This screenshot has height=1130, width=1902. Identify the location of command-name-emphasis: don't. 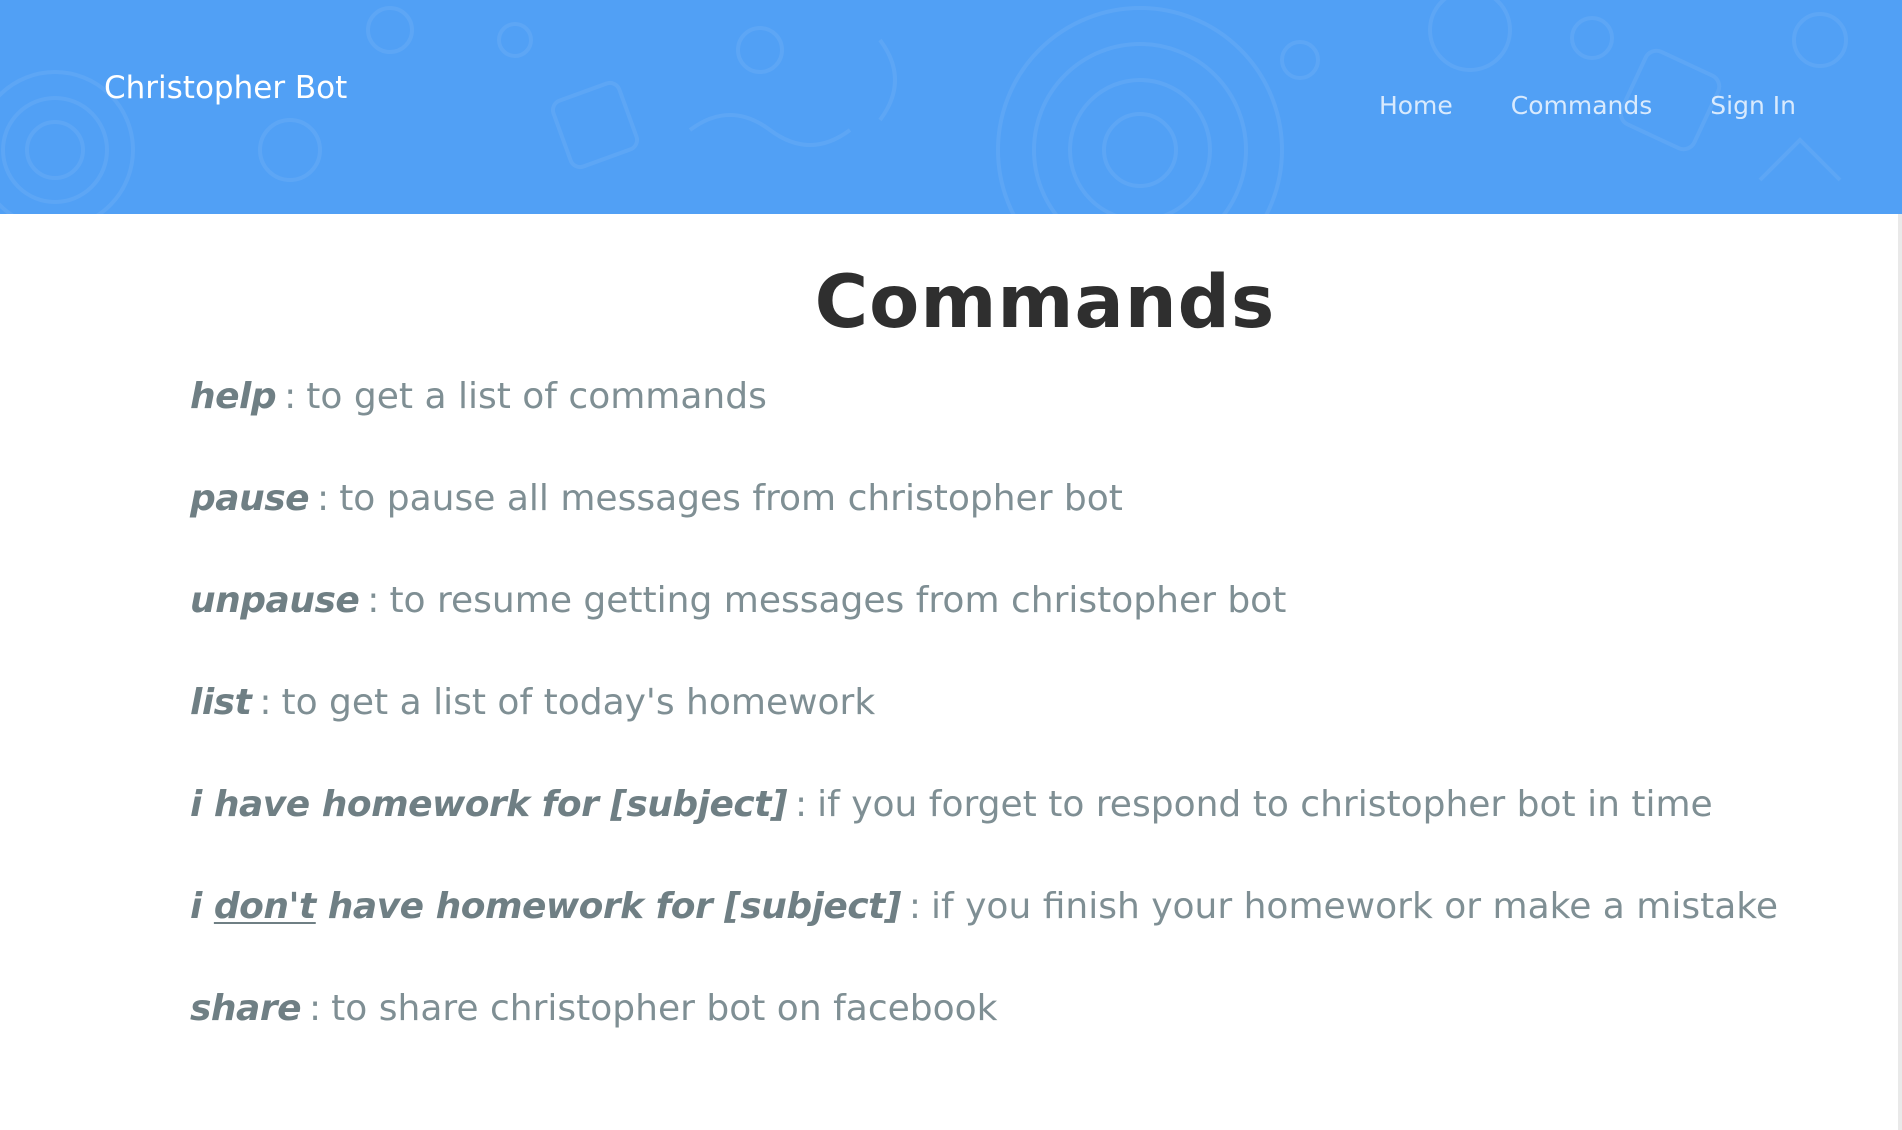
(264, 906).